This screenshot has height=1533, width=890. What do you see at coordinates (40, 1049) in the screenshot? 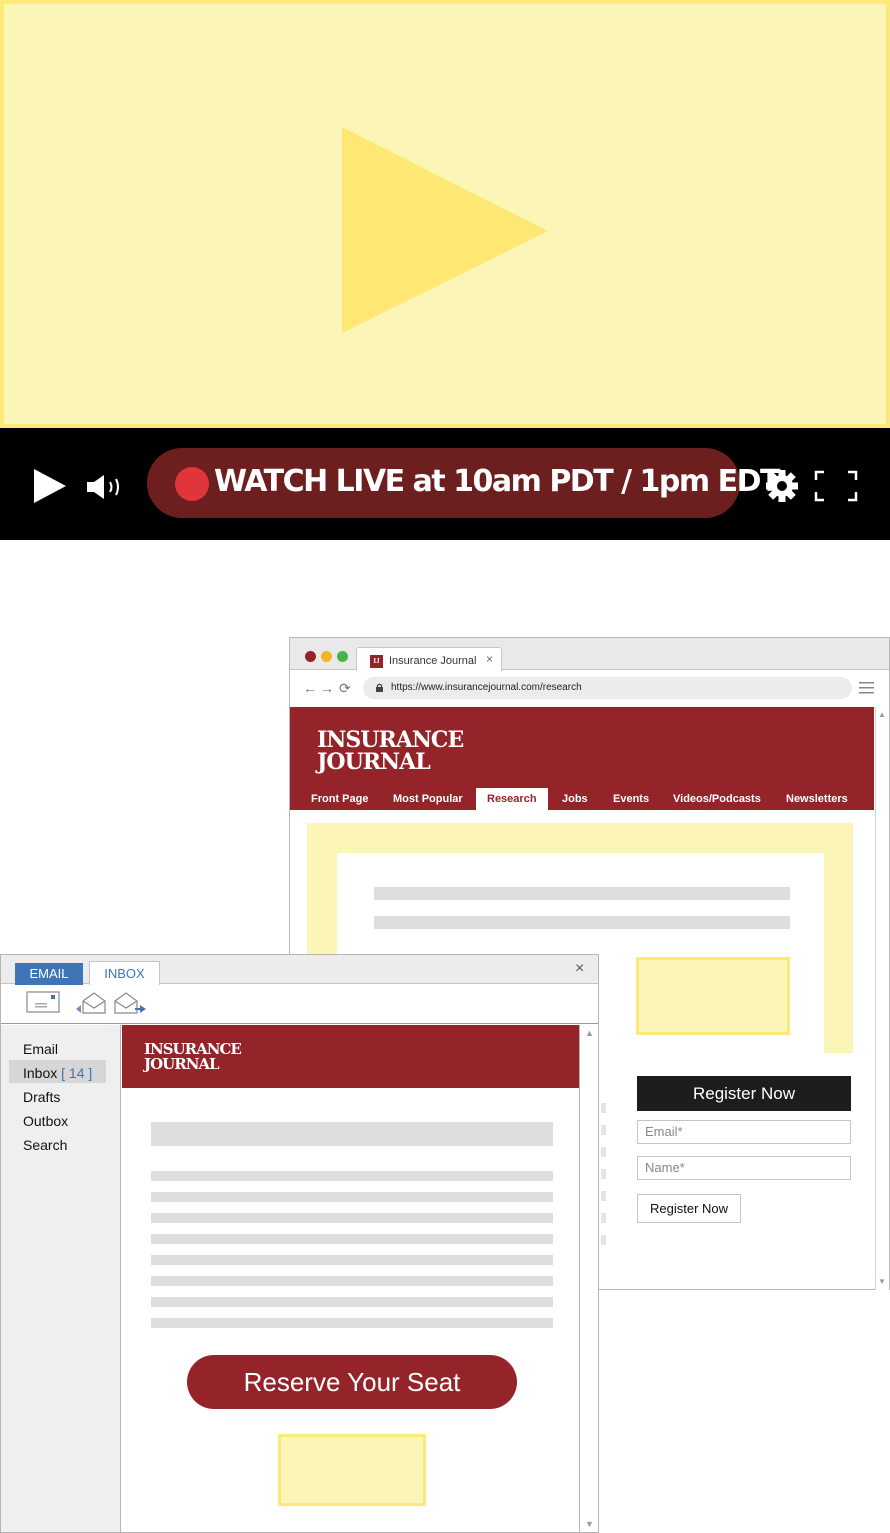
I see `folder-email: Email` at bounding box center [40, 1049].